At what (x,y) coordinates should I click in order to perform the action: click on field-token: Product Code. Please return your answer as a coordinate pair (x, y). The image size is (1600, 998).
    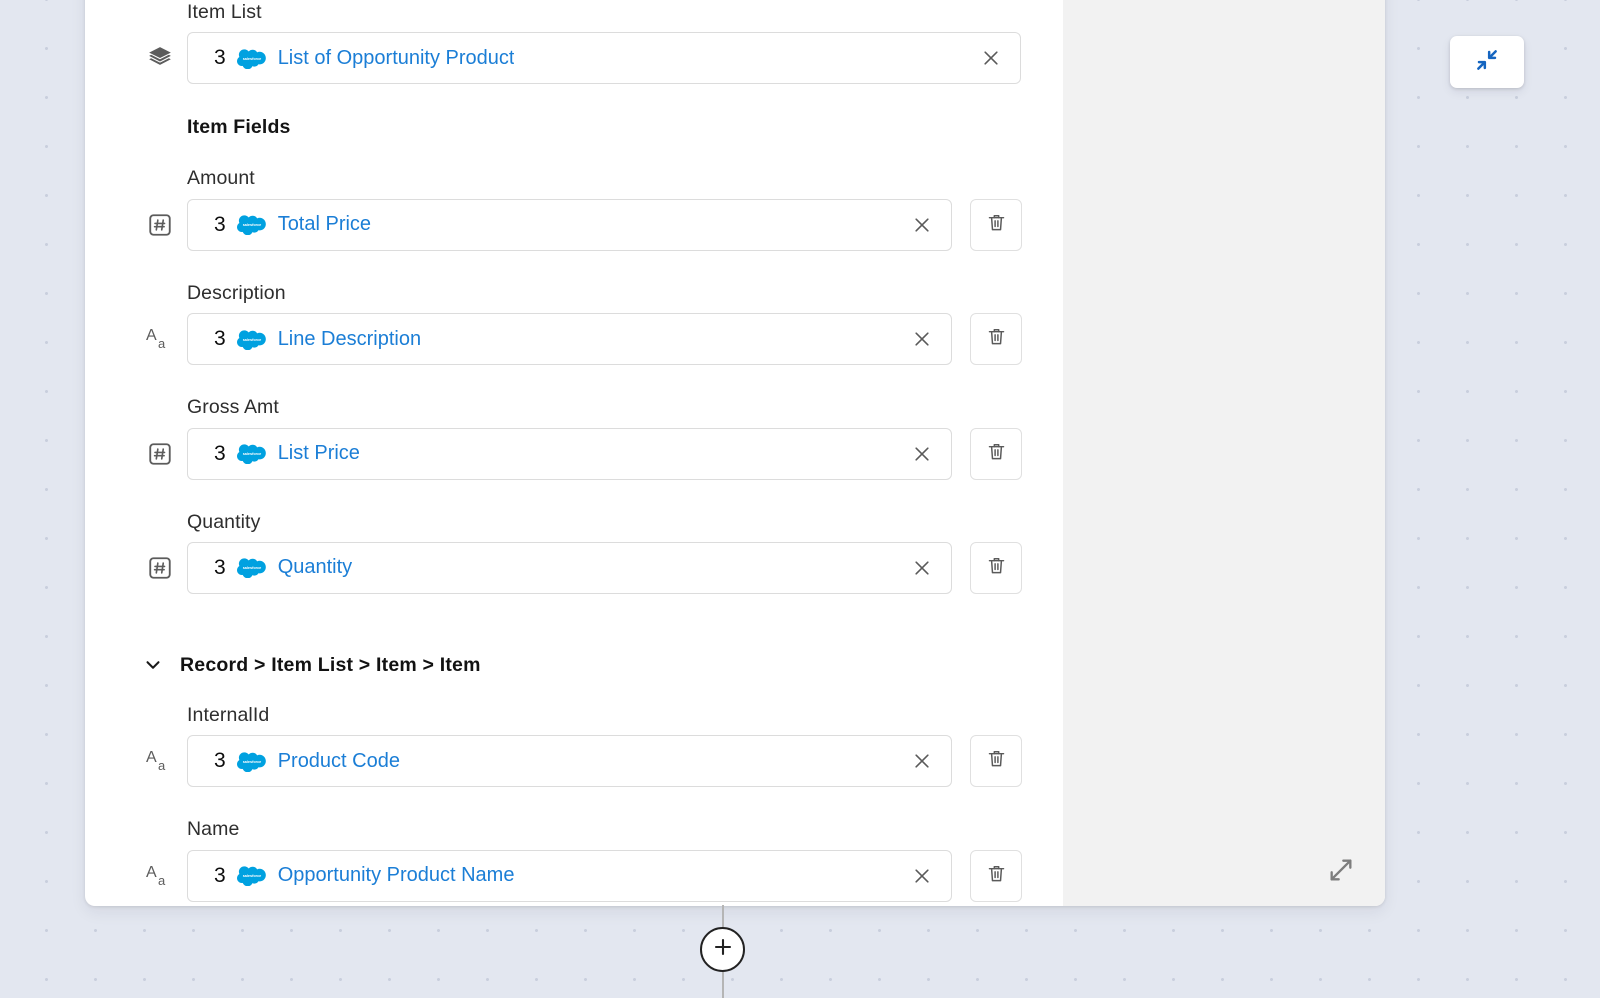
    Looking at the image, I should click on (338, 760).